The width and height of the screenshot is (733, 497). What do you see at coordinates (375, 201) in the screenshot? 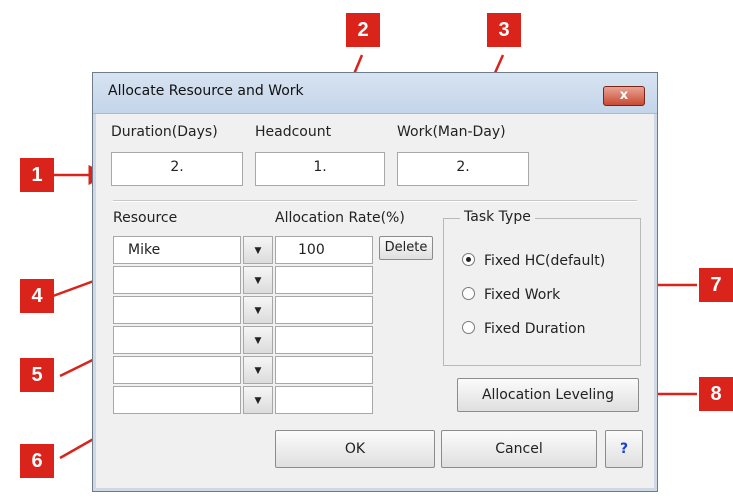
I see `separator` at bounding box center [375, 201].